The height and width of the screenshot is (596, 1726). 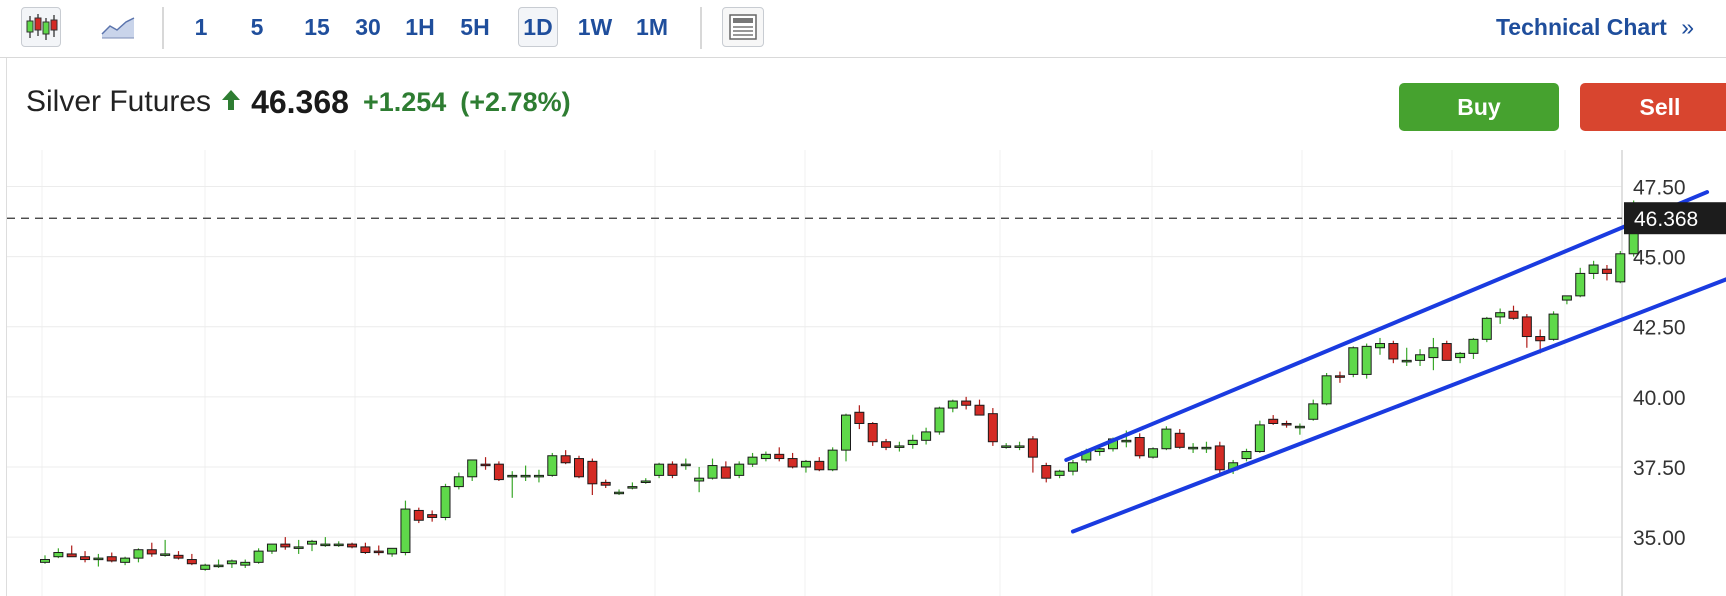 What do you see at coordinates (1479, 107) in the screenshot?
I see `buy-button: Buy` at bounding box center [1479, 107].